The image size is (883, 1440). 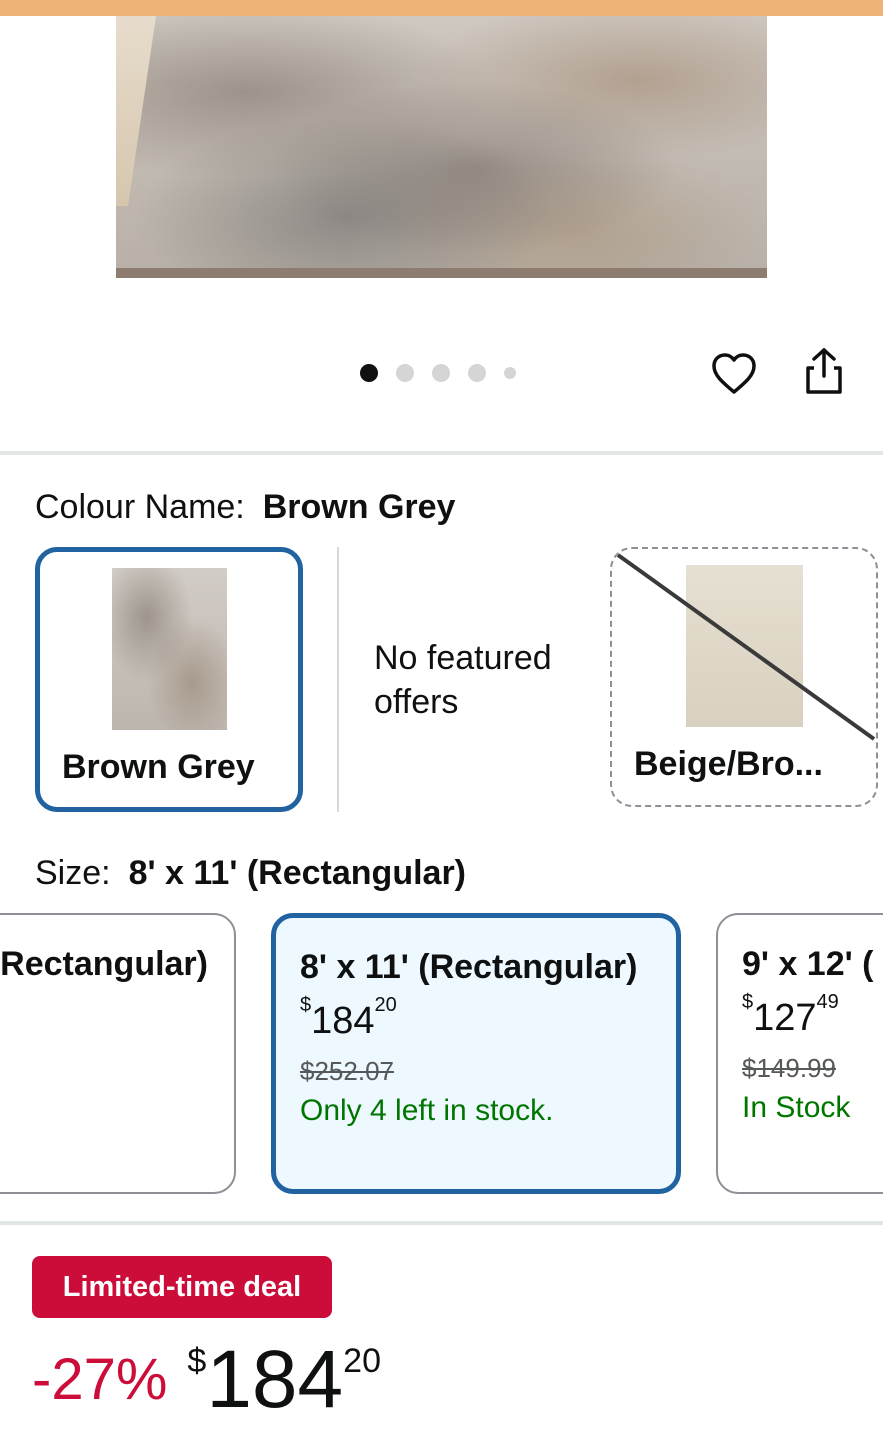 What do you see at coordinates (808, 964) in the screenshot?
I see `size-option-title: 9' x 12' (` at bounding box center [808, 964].